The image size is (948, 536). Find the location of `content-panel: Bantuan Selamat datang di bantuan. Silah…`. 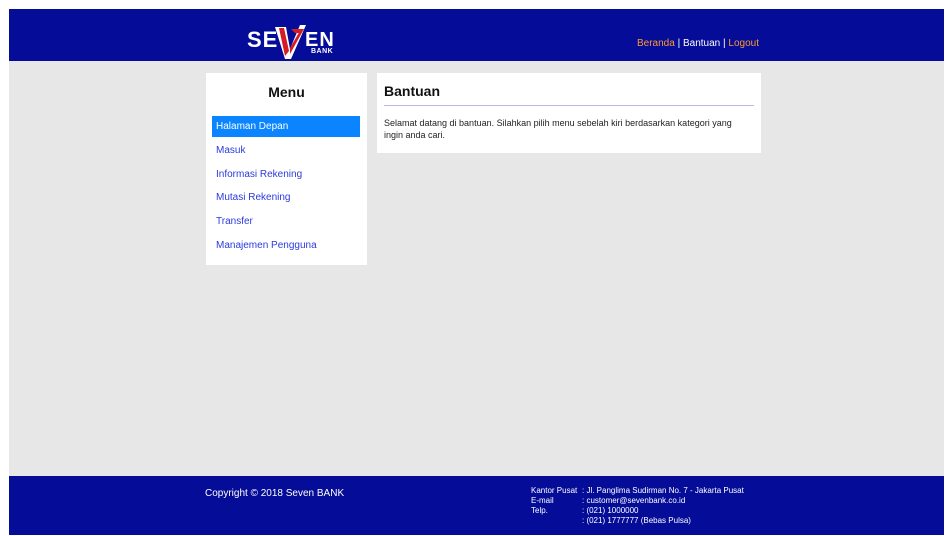

content-panel: Bantuan Selamat datang di bantuan. Silah… is located at coordinates (569, 113).